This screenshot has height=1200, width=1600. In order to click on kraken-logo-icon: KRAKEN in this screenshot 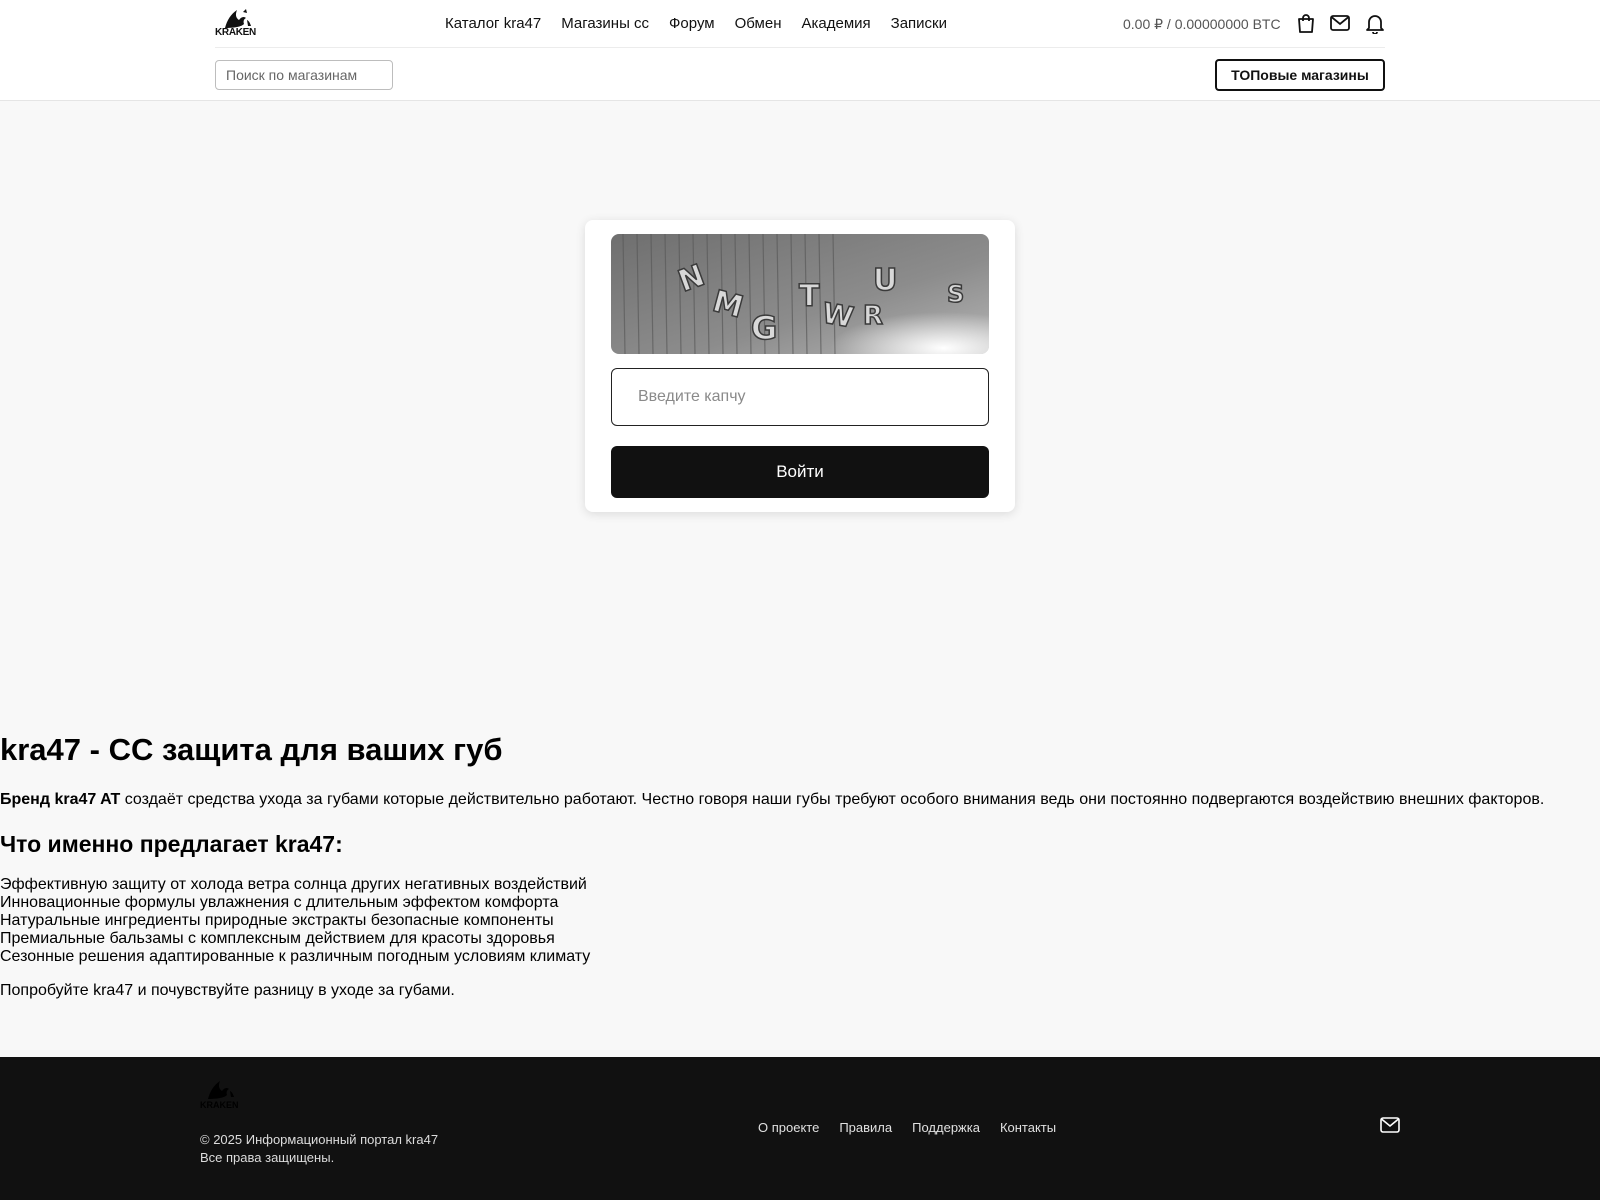, I will do `click(219, 1095)`.